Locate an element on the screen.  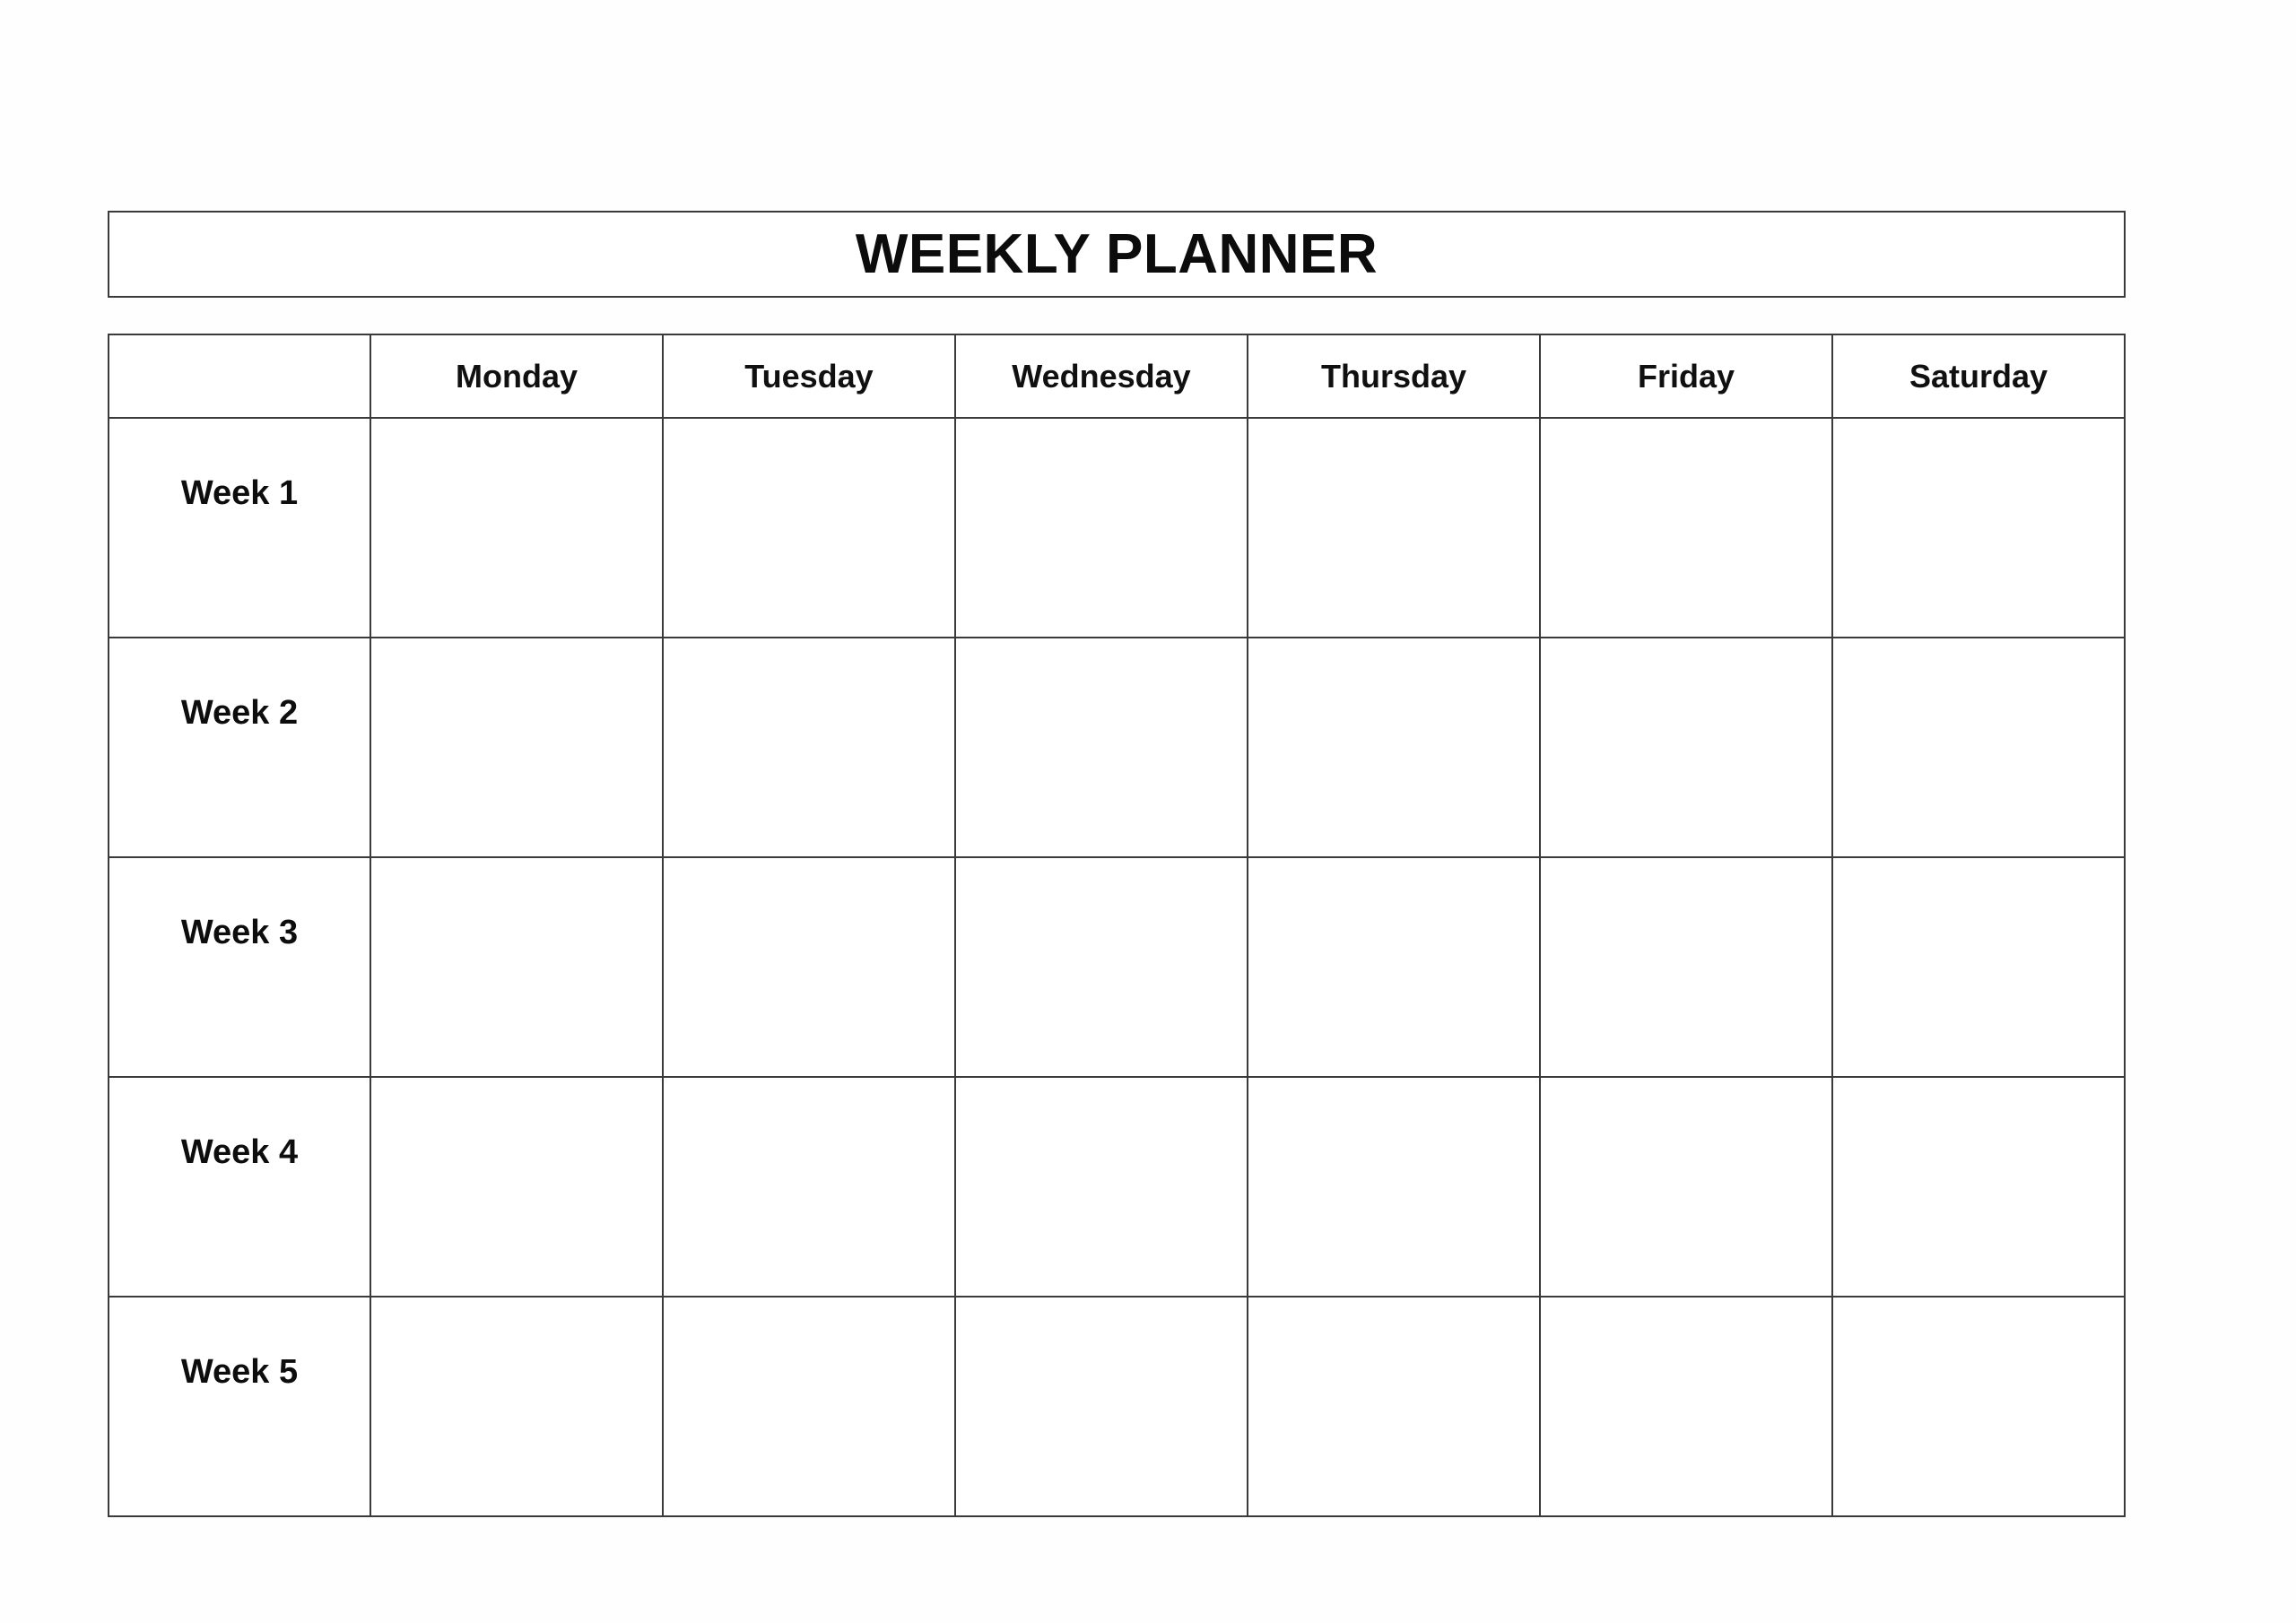
cell-week-2-monday is located at coordinates (517, 747).